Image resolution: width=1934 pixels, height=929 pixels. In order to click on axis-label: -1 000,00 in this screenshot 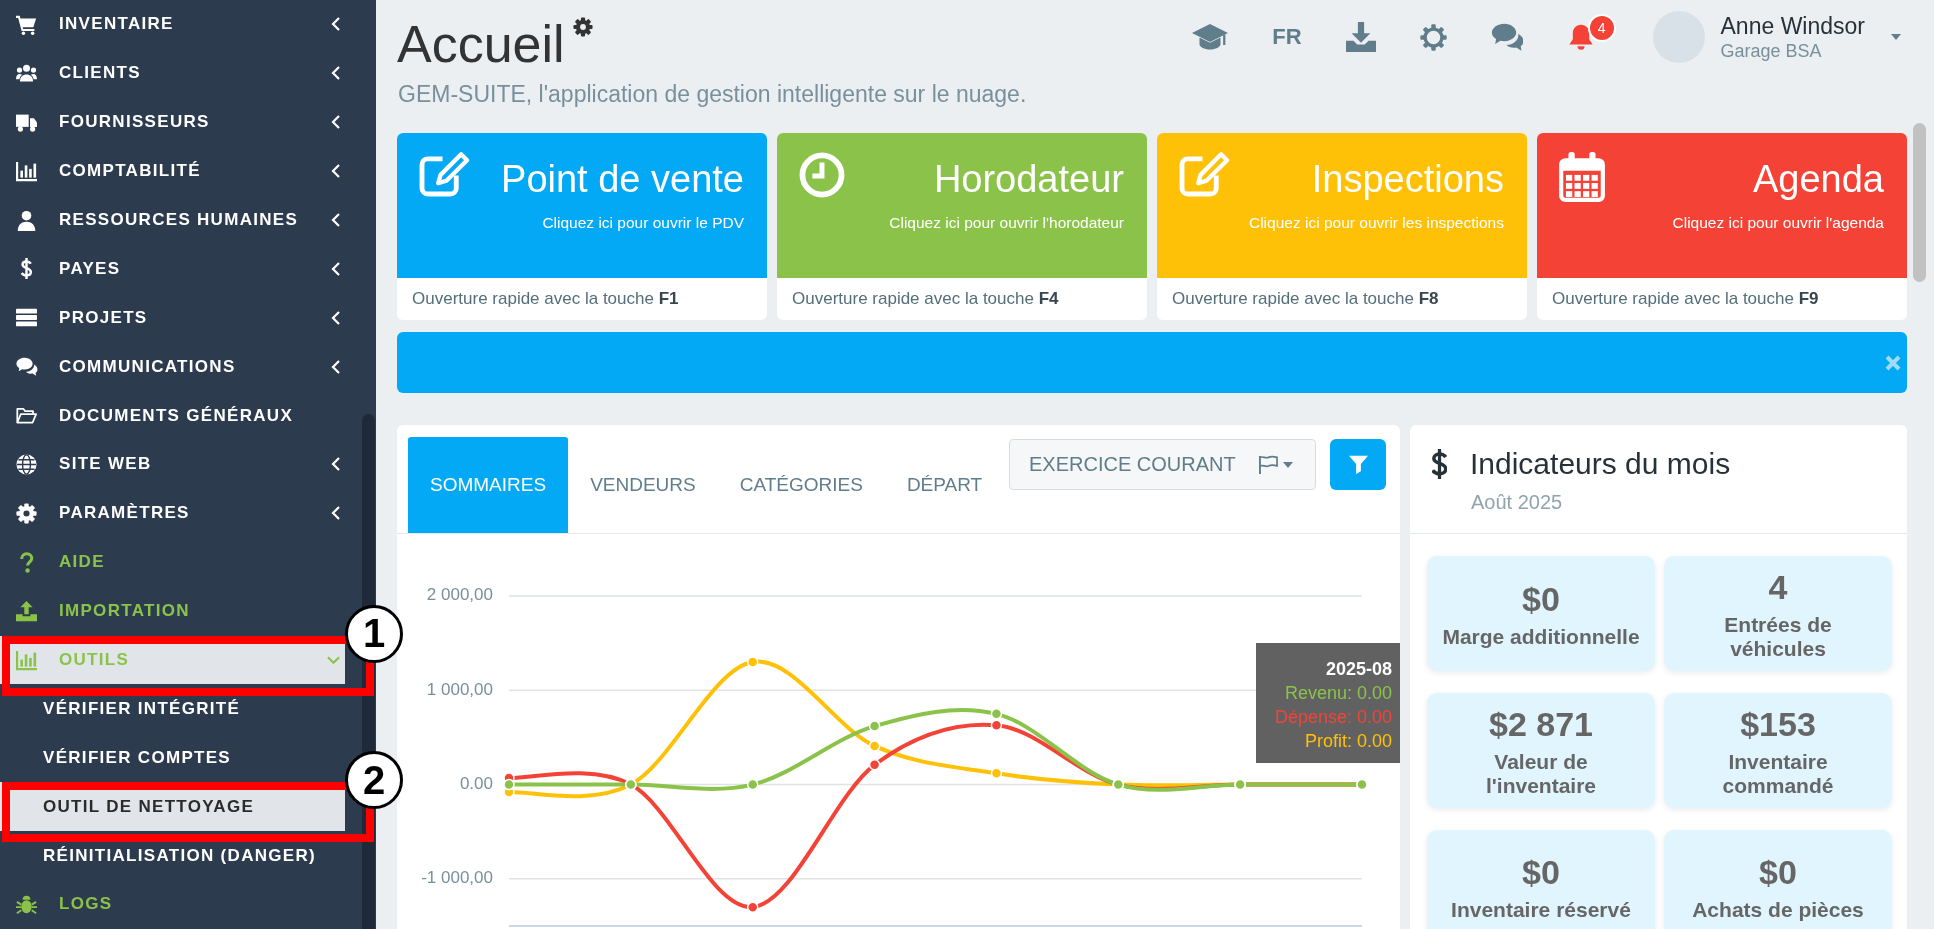, I will do `click(457, 878)`.